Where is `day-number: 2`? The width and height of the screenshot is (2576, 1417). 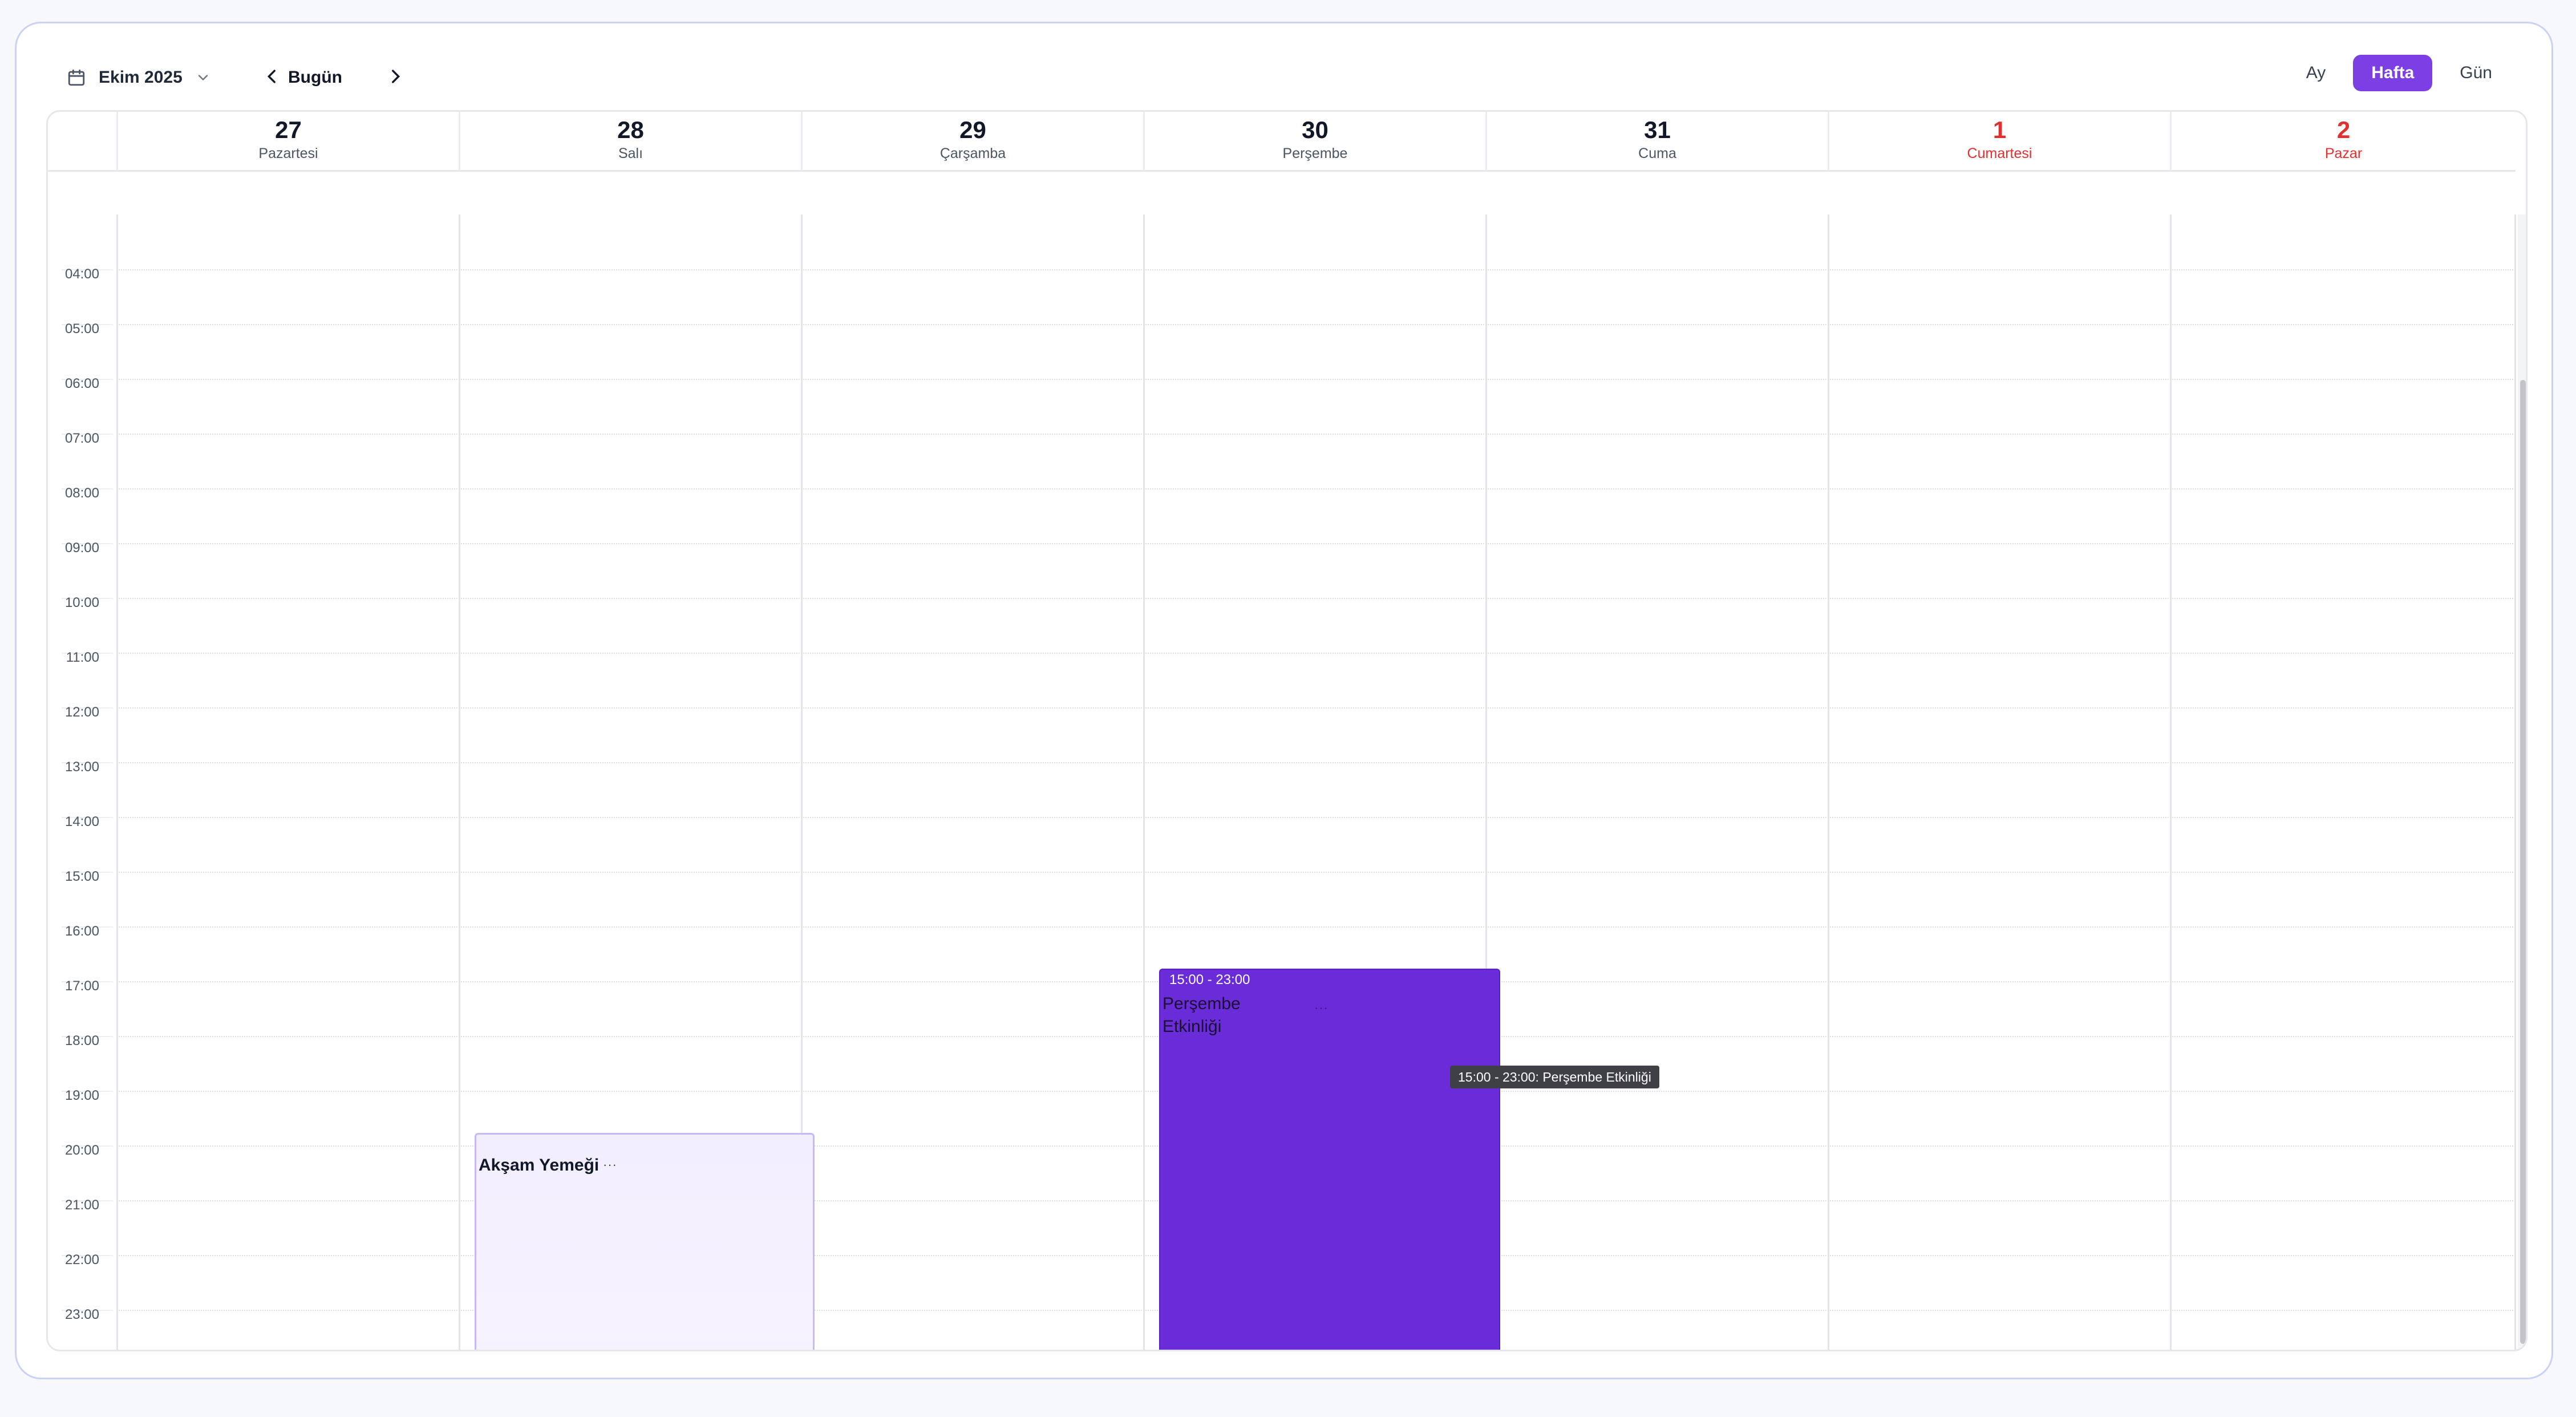 day-number: 2 is located at coordinates (2343, 129).